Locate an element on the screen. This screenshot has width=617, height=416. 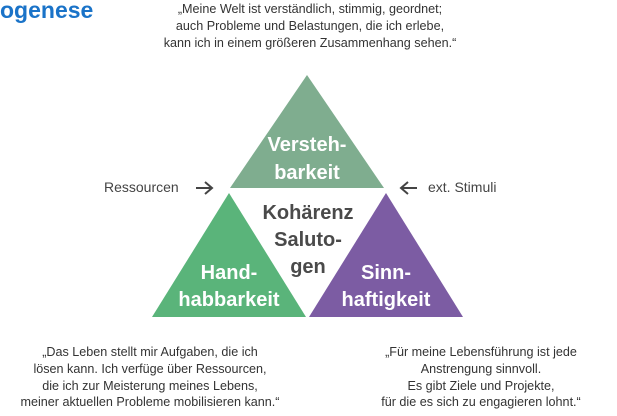
input-label-ext-stimuli: ext. Stimuli is located at coordinates (462, 187).